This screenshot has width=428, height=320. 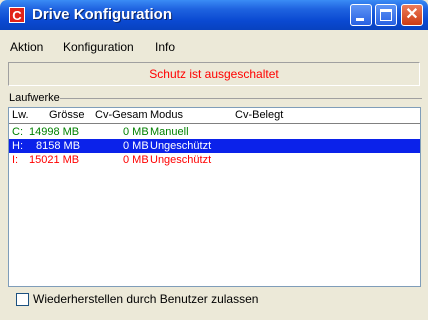 What do you see at coordinates (58, 146) in the screenshot?
I see `cell-size: 8158 MB` at bounding box center [58, 146].